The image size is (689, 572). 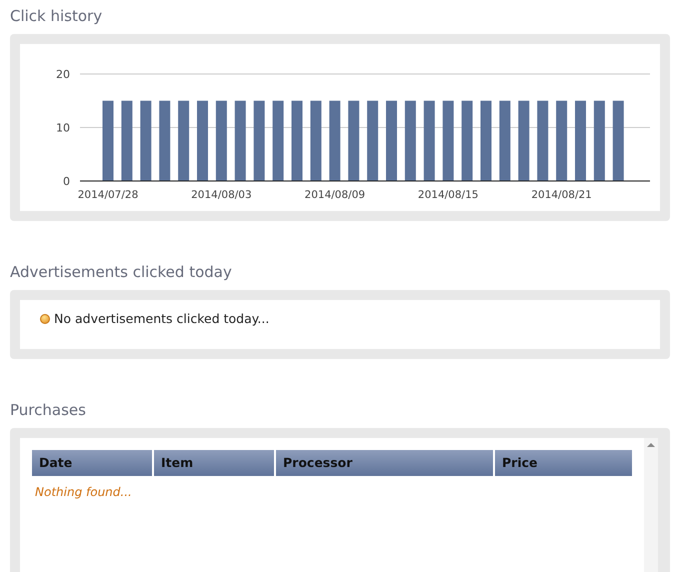 What do you see at coordinates (561, 195) in the screenshot?
I see `x-tick-label: 2014/08/21` at bounding box center [561, 195].